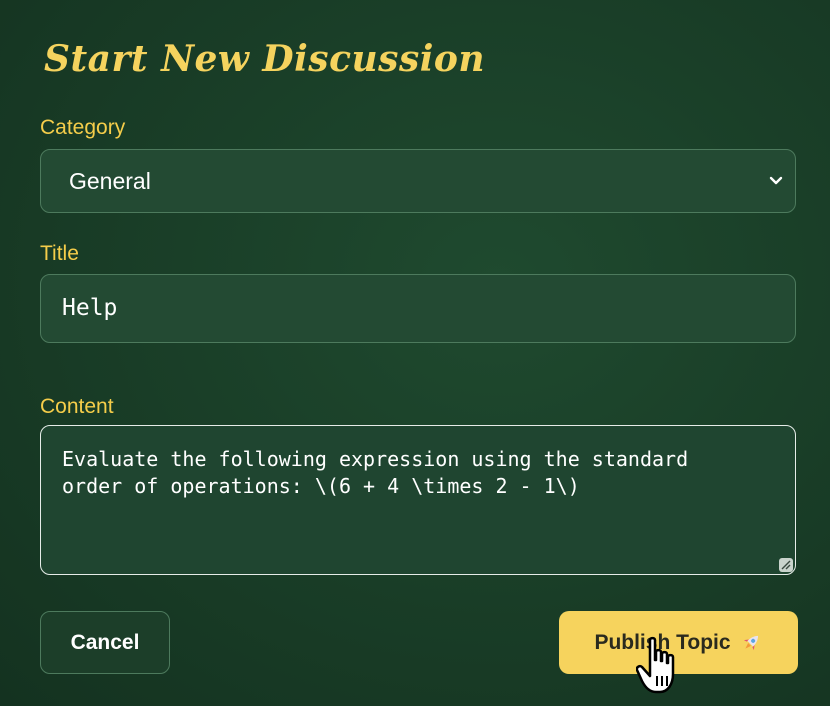 This screenshot has height=706, width=830. I want to click on title-input-value: Help, so click(90, 308).